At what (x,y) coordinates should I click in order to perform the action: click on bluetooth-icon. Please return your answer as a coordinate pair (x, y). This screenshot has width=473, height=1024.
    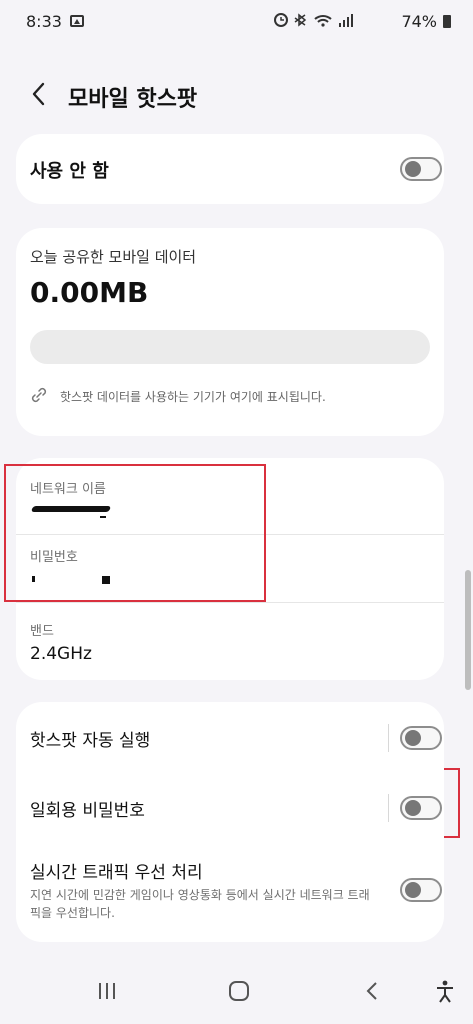
    Looking at the image, I should click on (300, 20).